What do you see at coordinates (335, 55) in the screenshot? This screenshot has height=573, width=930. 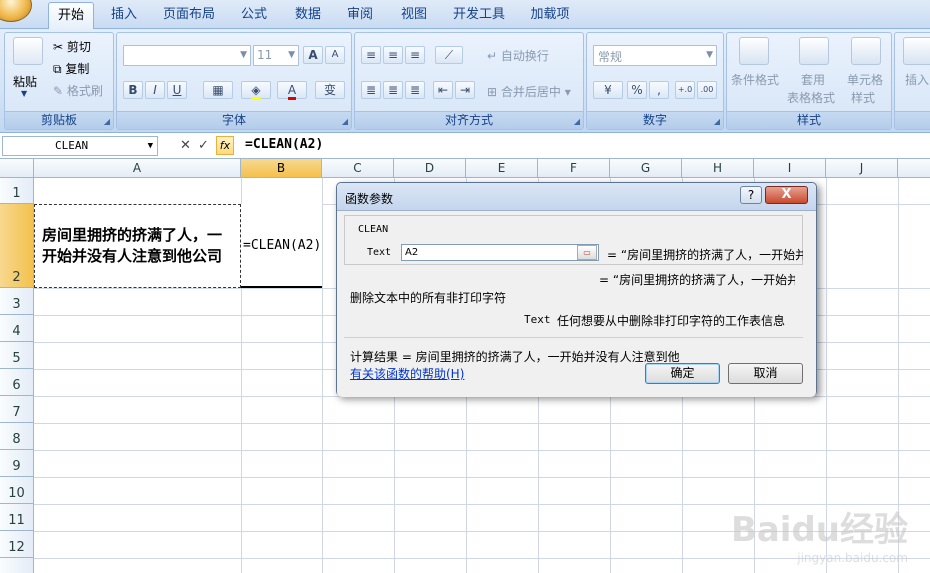 I see `shrink-font-button: A` at bounding box center [335, 55].